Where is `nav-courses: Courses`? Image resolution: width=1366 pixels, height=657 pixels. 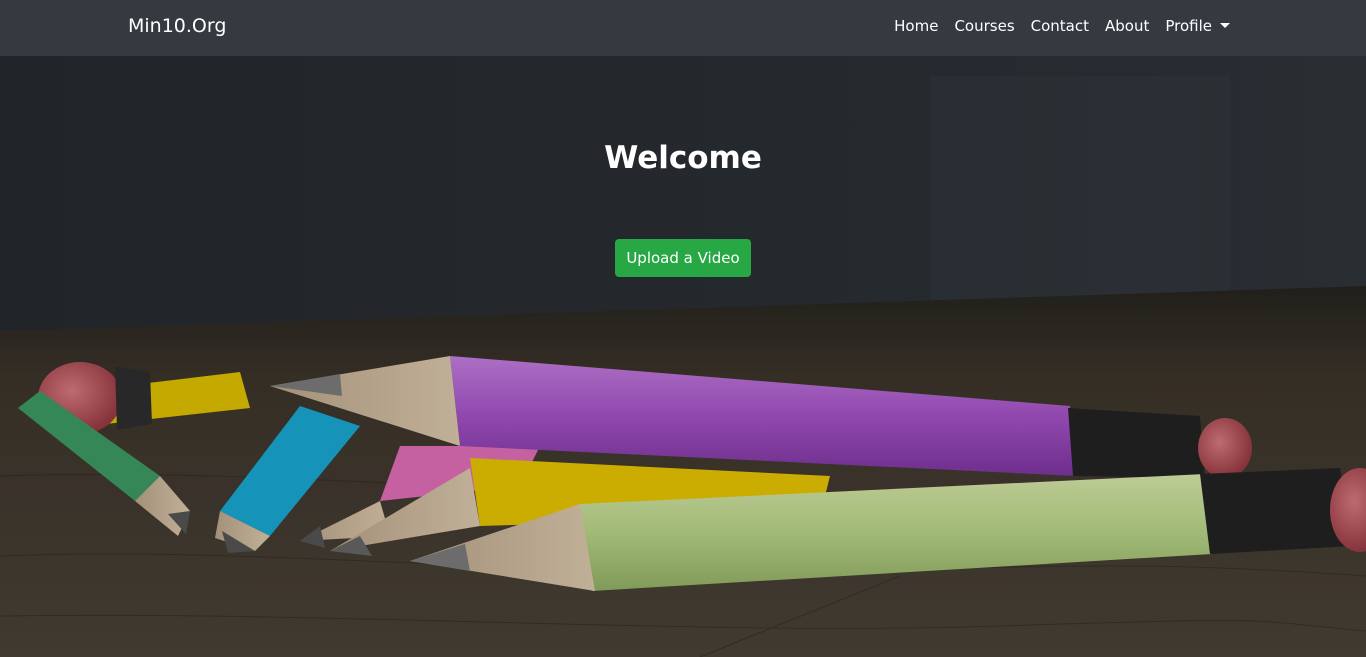 nav-courses: Courses is located at coordinates (984, 26).